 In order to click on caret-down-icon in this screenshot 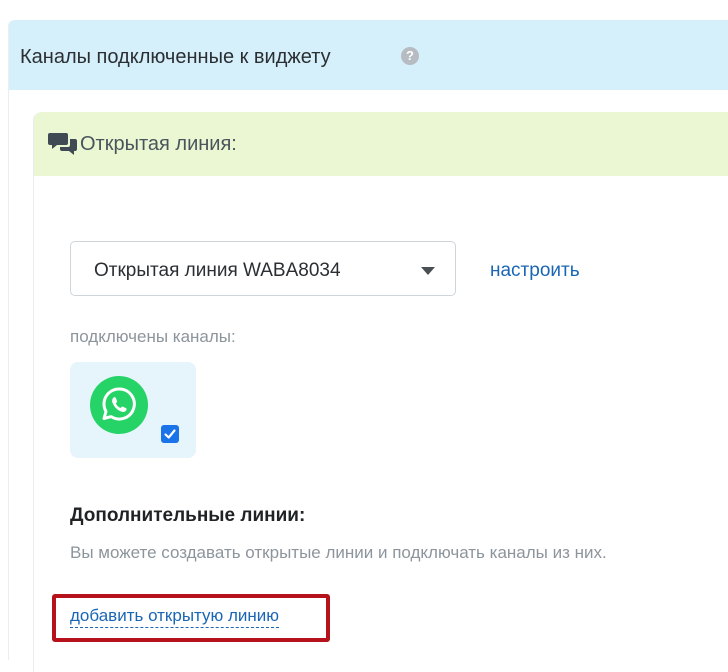, I will do `click(428, 271)`.